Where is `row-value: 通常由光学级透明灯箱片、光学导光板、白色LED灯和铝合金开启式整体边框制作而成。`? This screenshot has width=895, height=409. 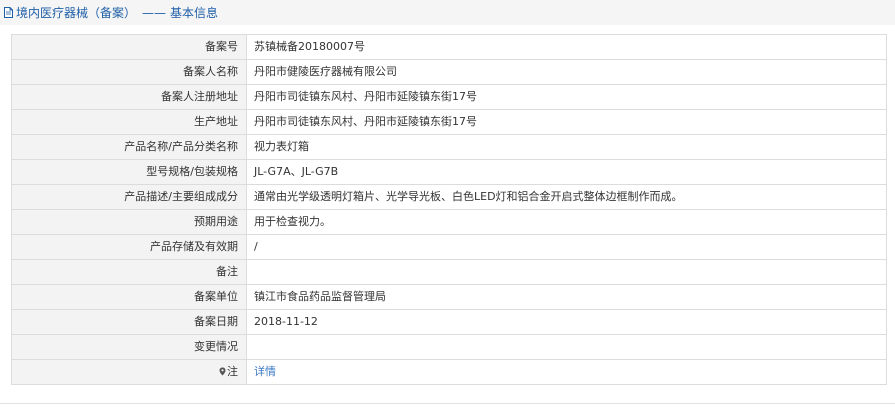 row-value: 通常由光学级透明灯箱片、光学导光板、白色LED灯和铝合金开启式整体边框制作而成。 is located at coordinates (566, 197).